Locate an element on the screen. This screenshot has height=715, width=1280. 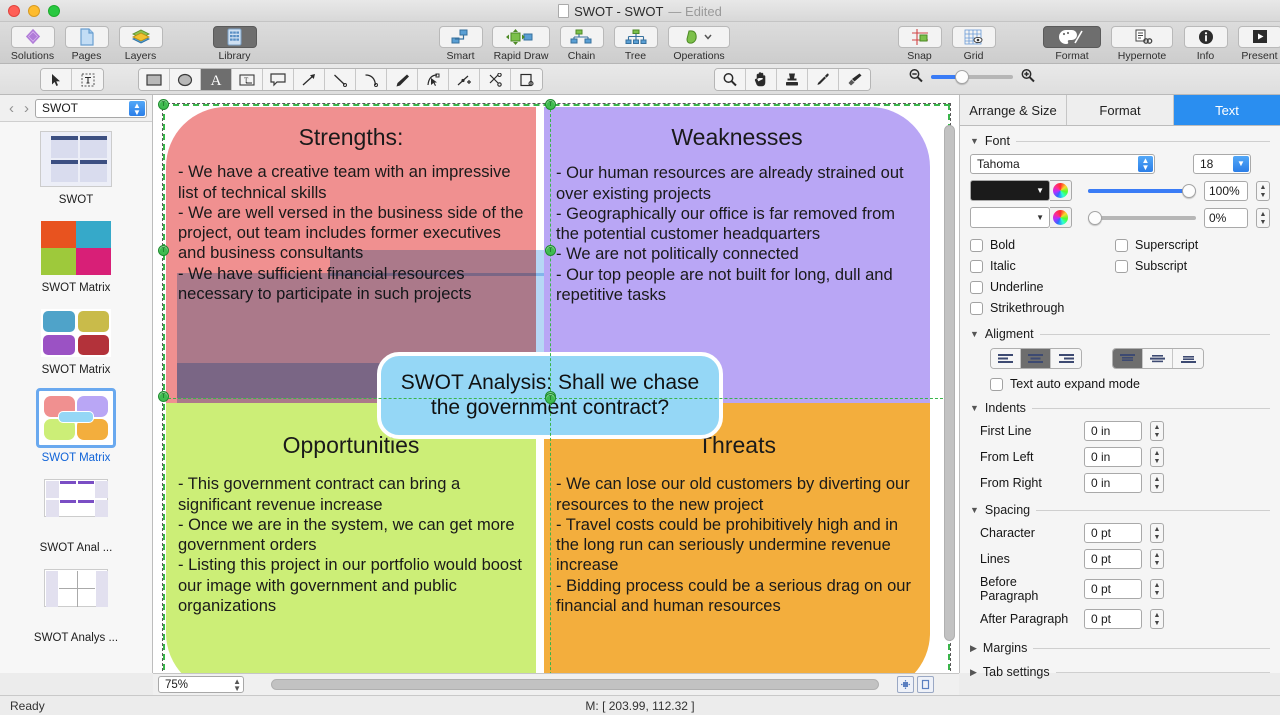
selection-handle-bottom-left: T is located at coordinates (163, 396).